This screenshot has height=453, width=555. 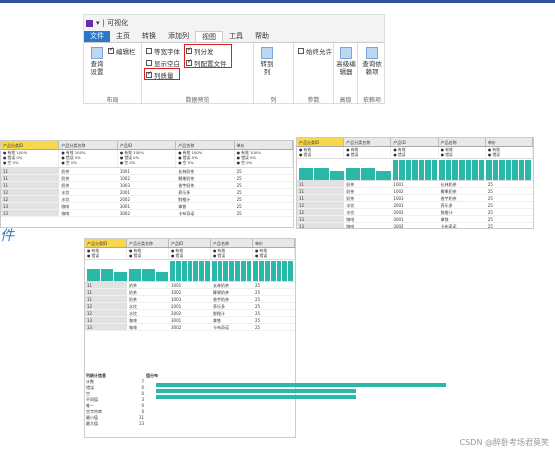 What do you see at coordinates (149, 51) in the screenshot?
I see `checkbox-icon` at bounding box center [149, 51].